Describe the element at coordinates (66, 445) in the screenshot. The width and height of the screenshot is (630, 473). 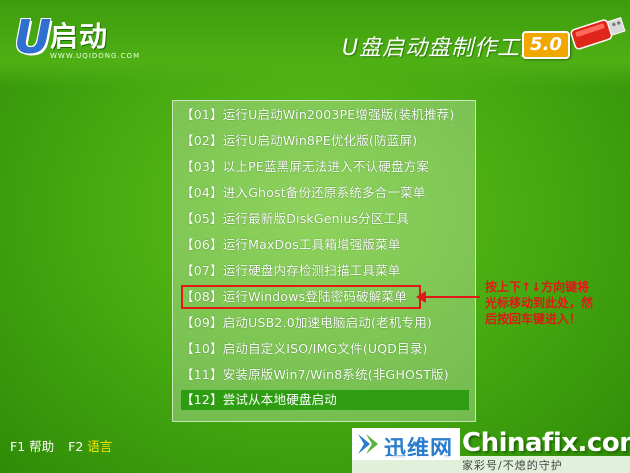
I see `function-key-bar: F1 帮助 F2 语言` at that location.